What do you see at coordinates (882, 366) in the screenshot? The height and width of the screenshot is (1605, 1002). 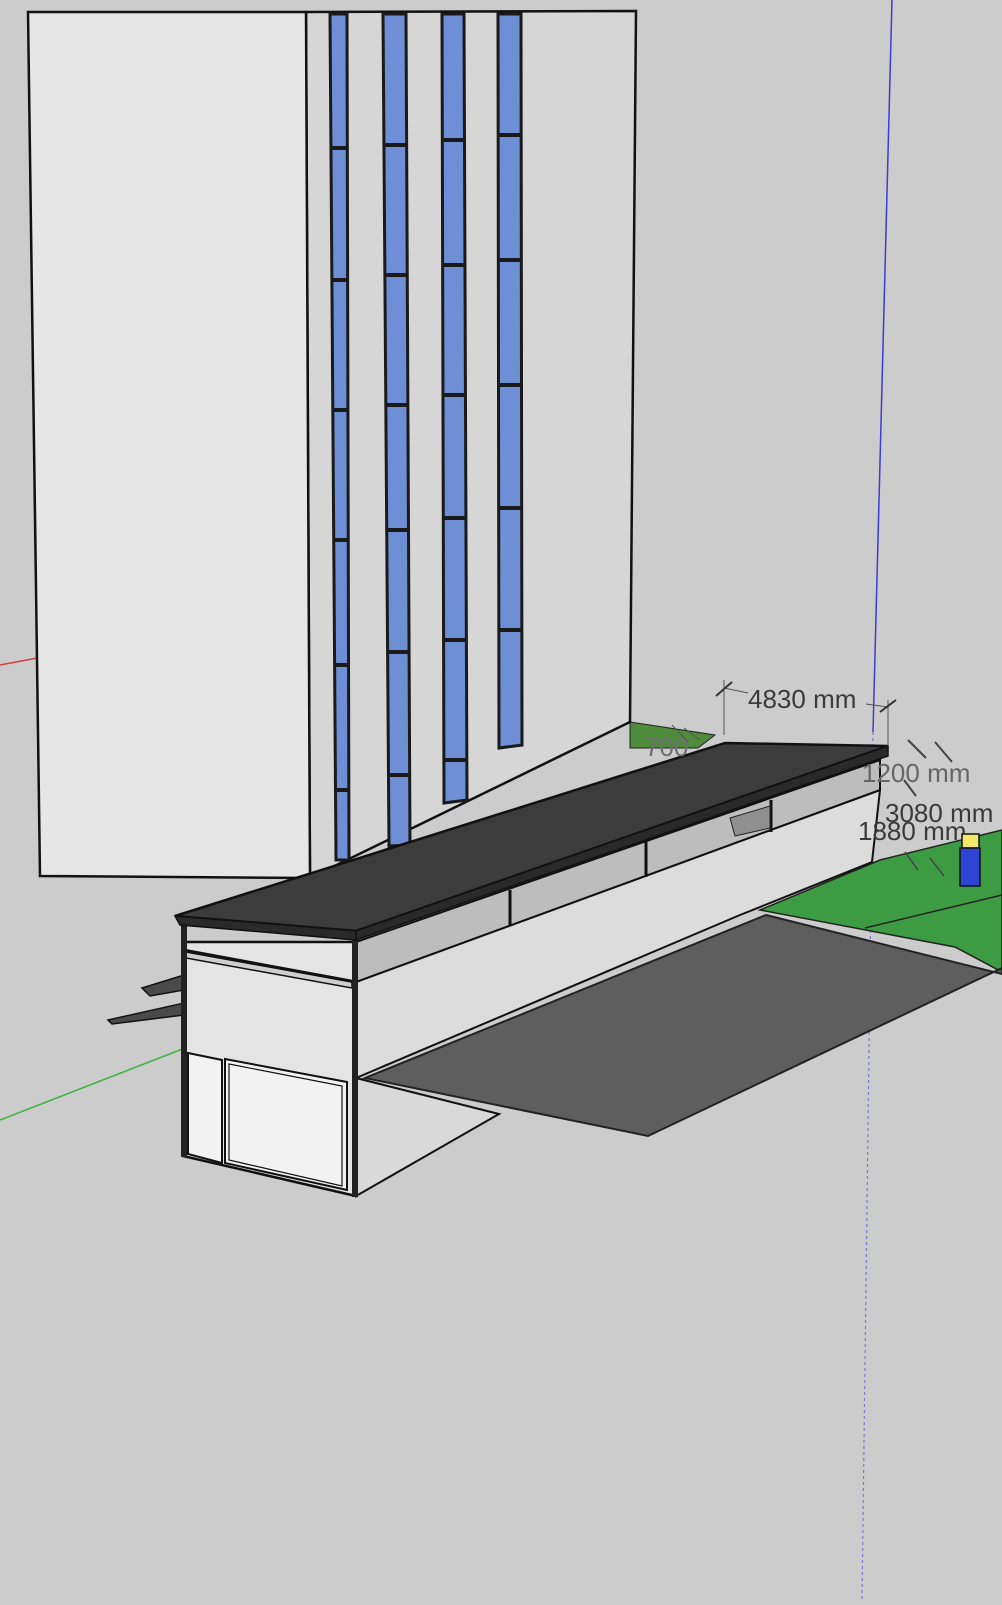 I see `blue-axis` at bounding box center [882, 366].